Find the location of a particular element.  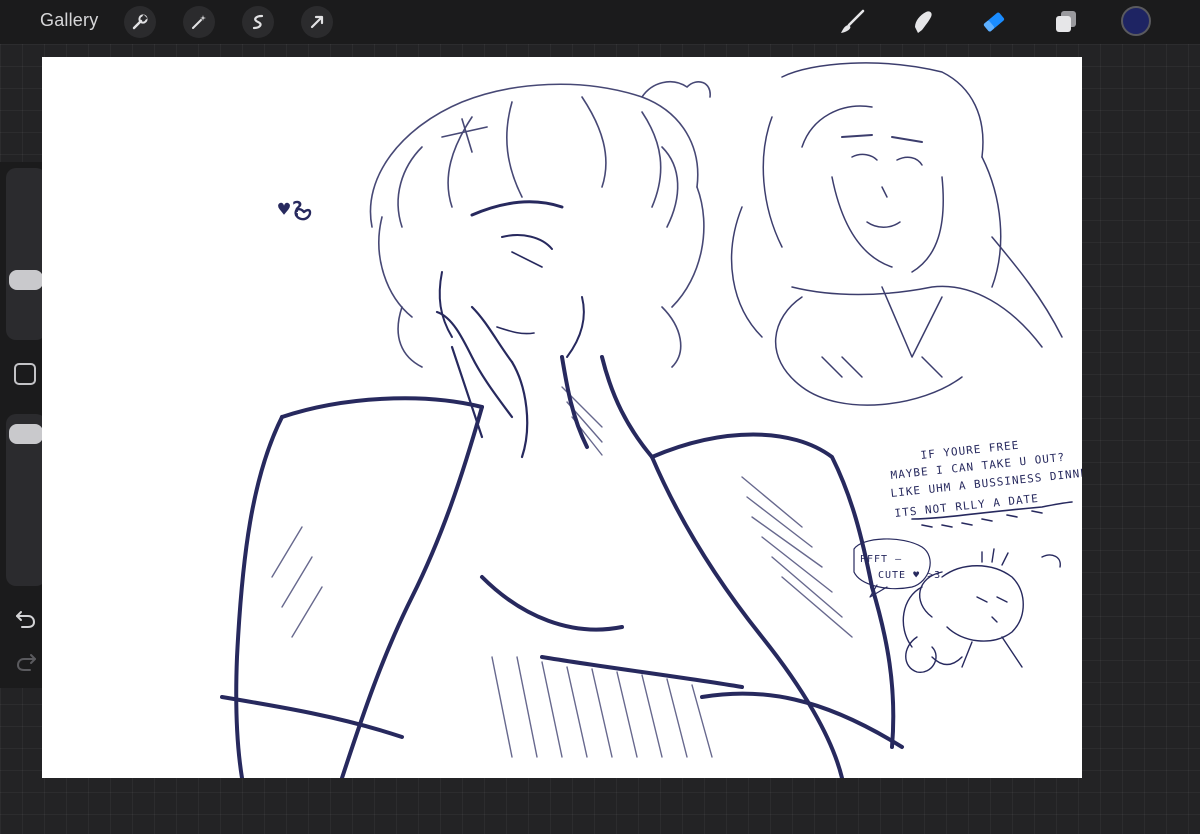

layers-icon is located at coordinates (1066, 22).